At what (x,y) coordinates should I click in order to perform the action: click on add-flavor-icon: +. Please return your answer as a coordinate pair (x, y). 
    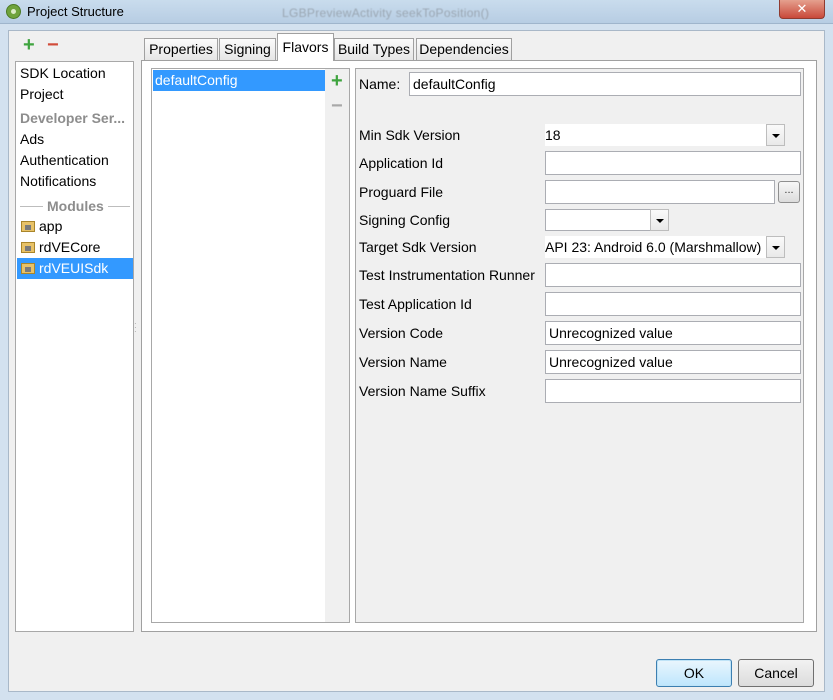
    Looking at the image, I should click on (337, 81).